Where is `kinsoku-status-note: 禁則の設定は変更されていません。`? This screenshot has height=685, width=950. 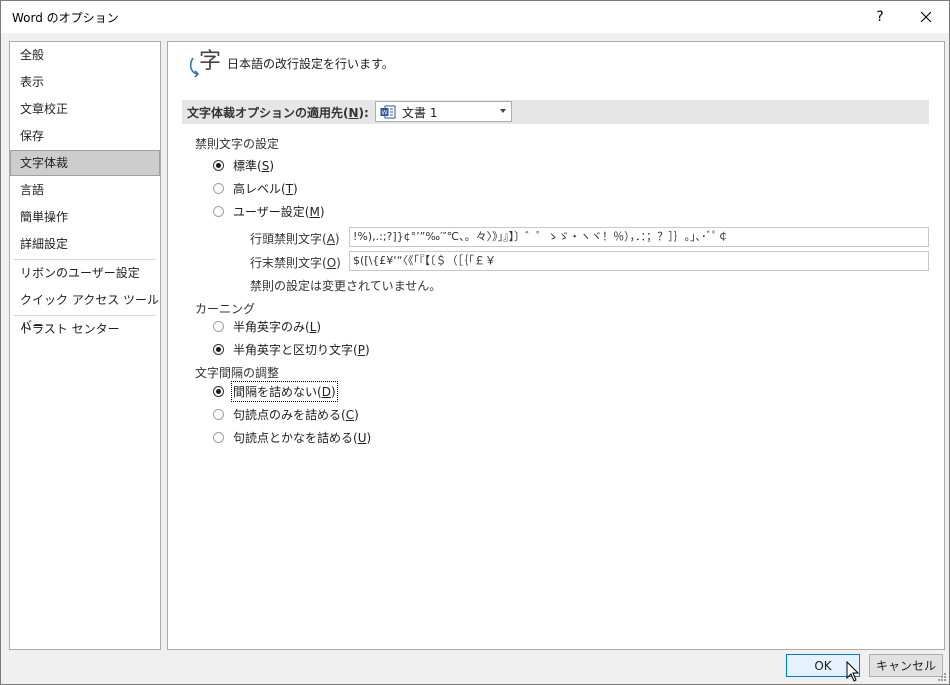 kinsoku-status-note: 禁則の設定は変更されていません。 is located at coordinates (346, 286).